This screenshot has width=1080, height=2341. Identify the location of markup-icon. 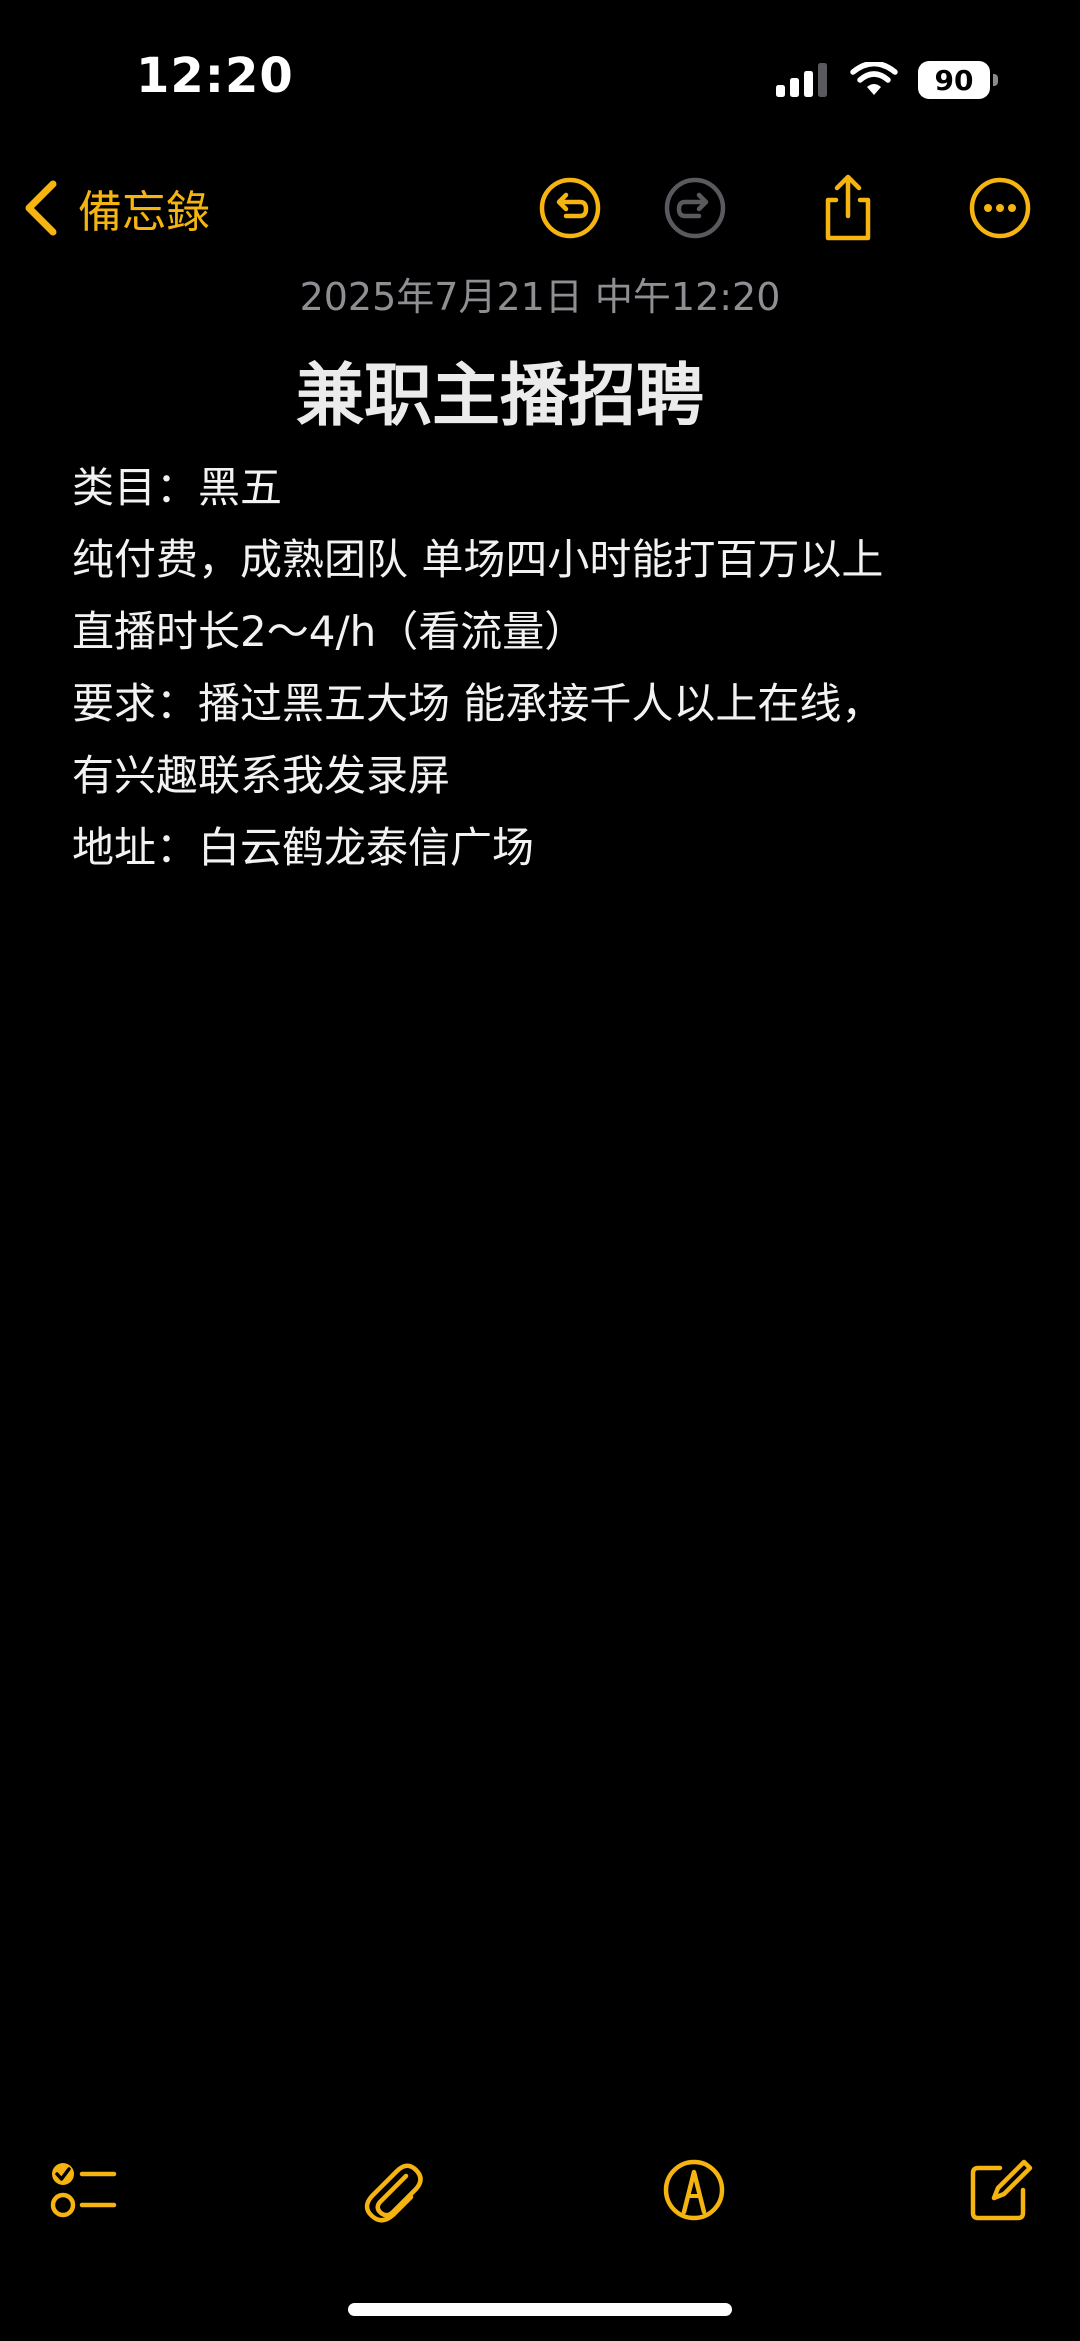
(694, 2190).